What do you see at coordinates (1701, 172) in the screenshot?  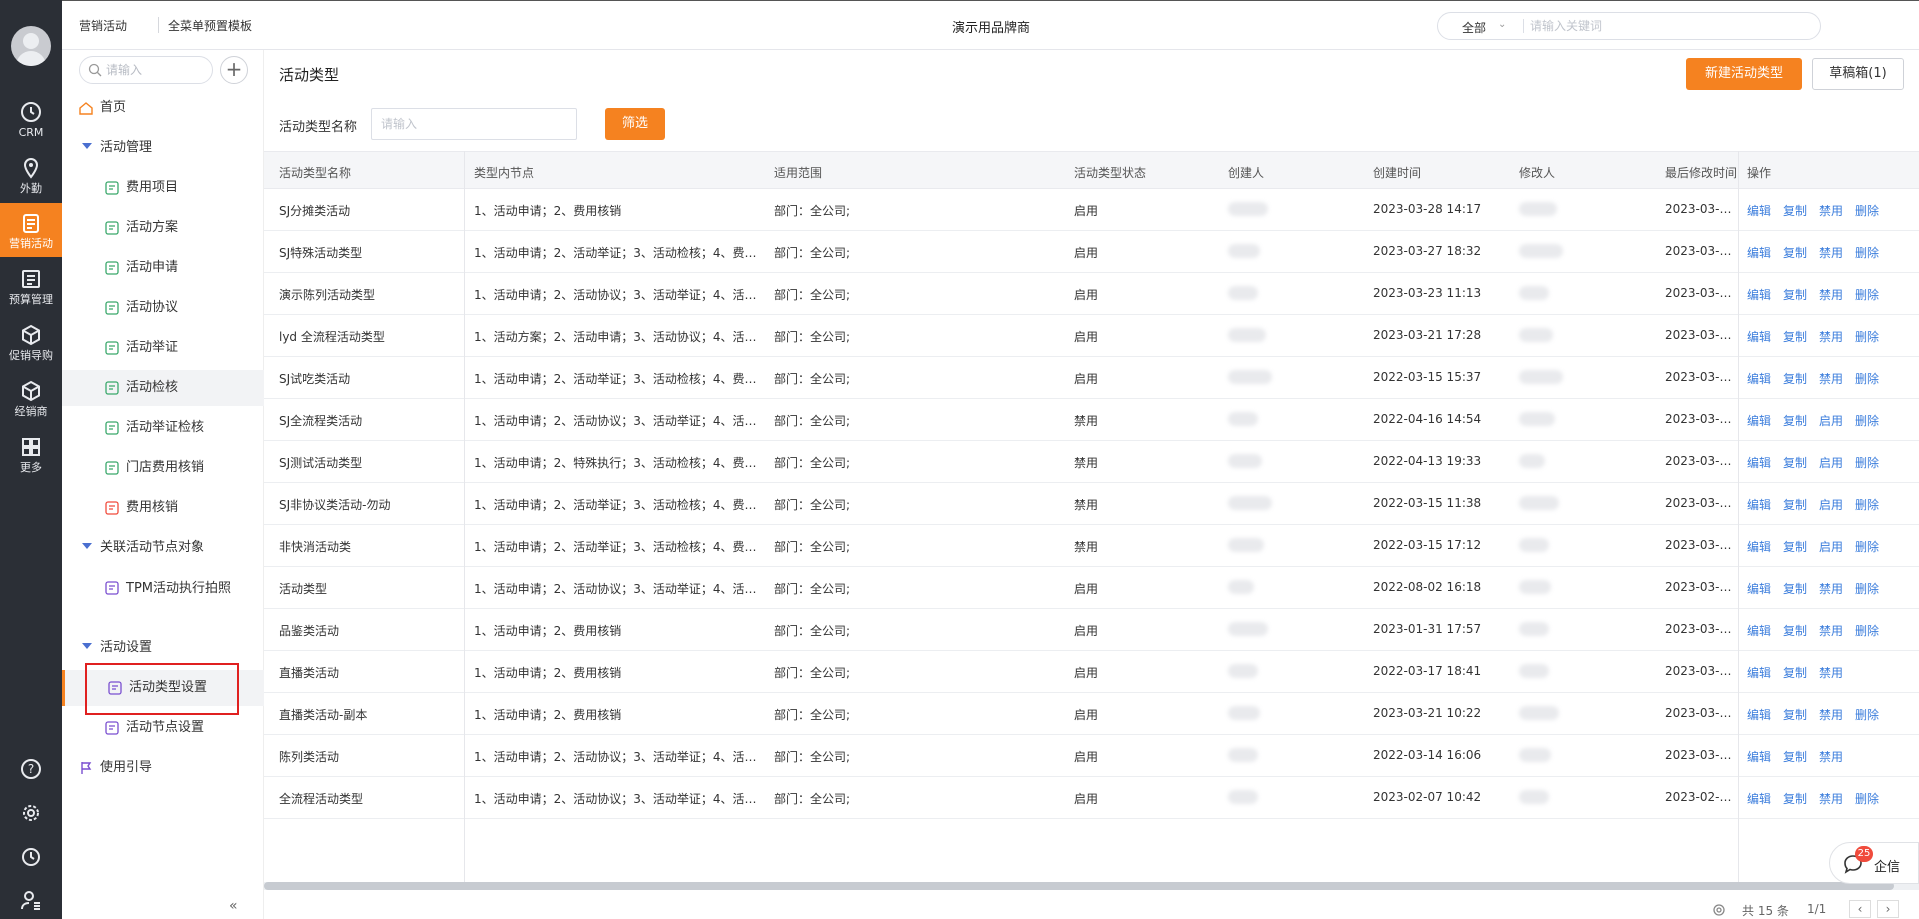 I see `column-header: 最后修改时间` at bounding box center [1701, 172].